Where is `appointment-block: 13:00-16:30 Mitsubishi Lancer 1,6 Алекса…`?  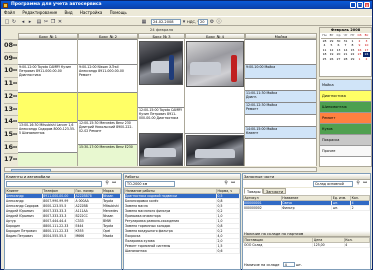
appointment-block: 13:00-16:30 Mitsubishi Lancer 1,6 Алекса… is located at coordinates (47, 137).